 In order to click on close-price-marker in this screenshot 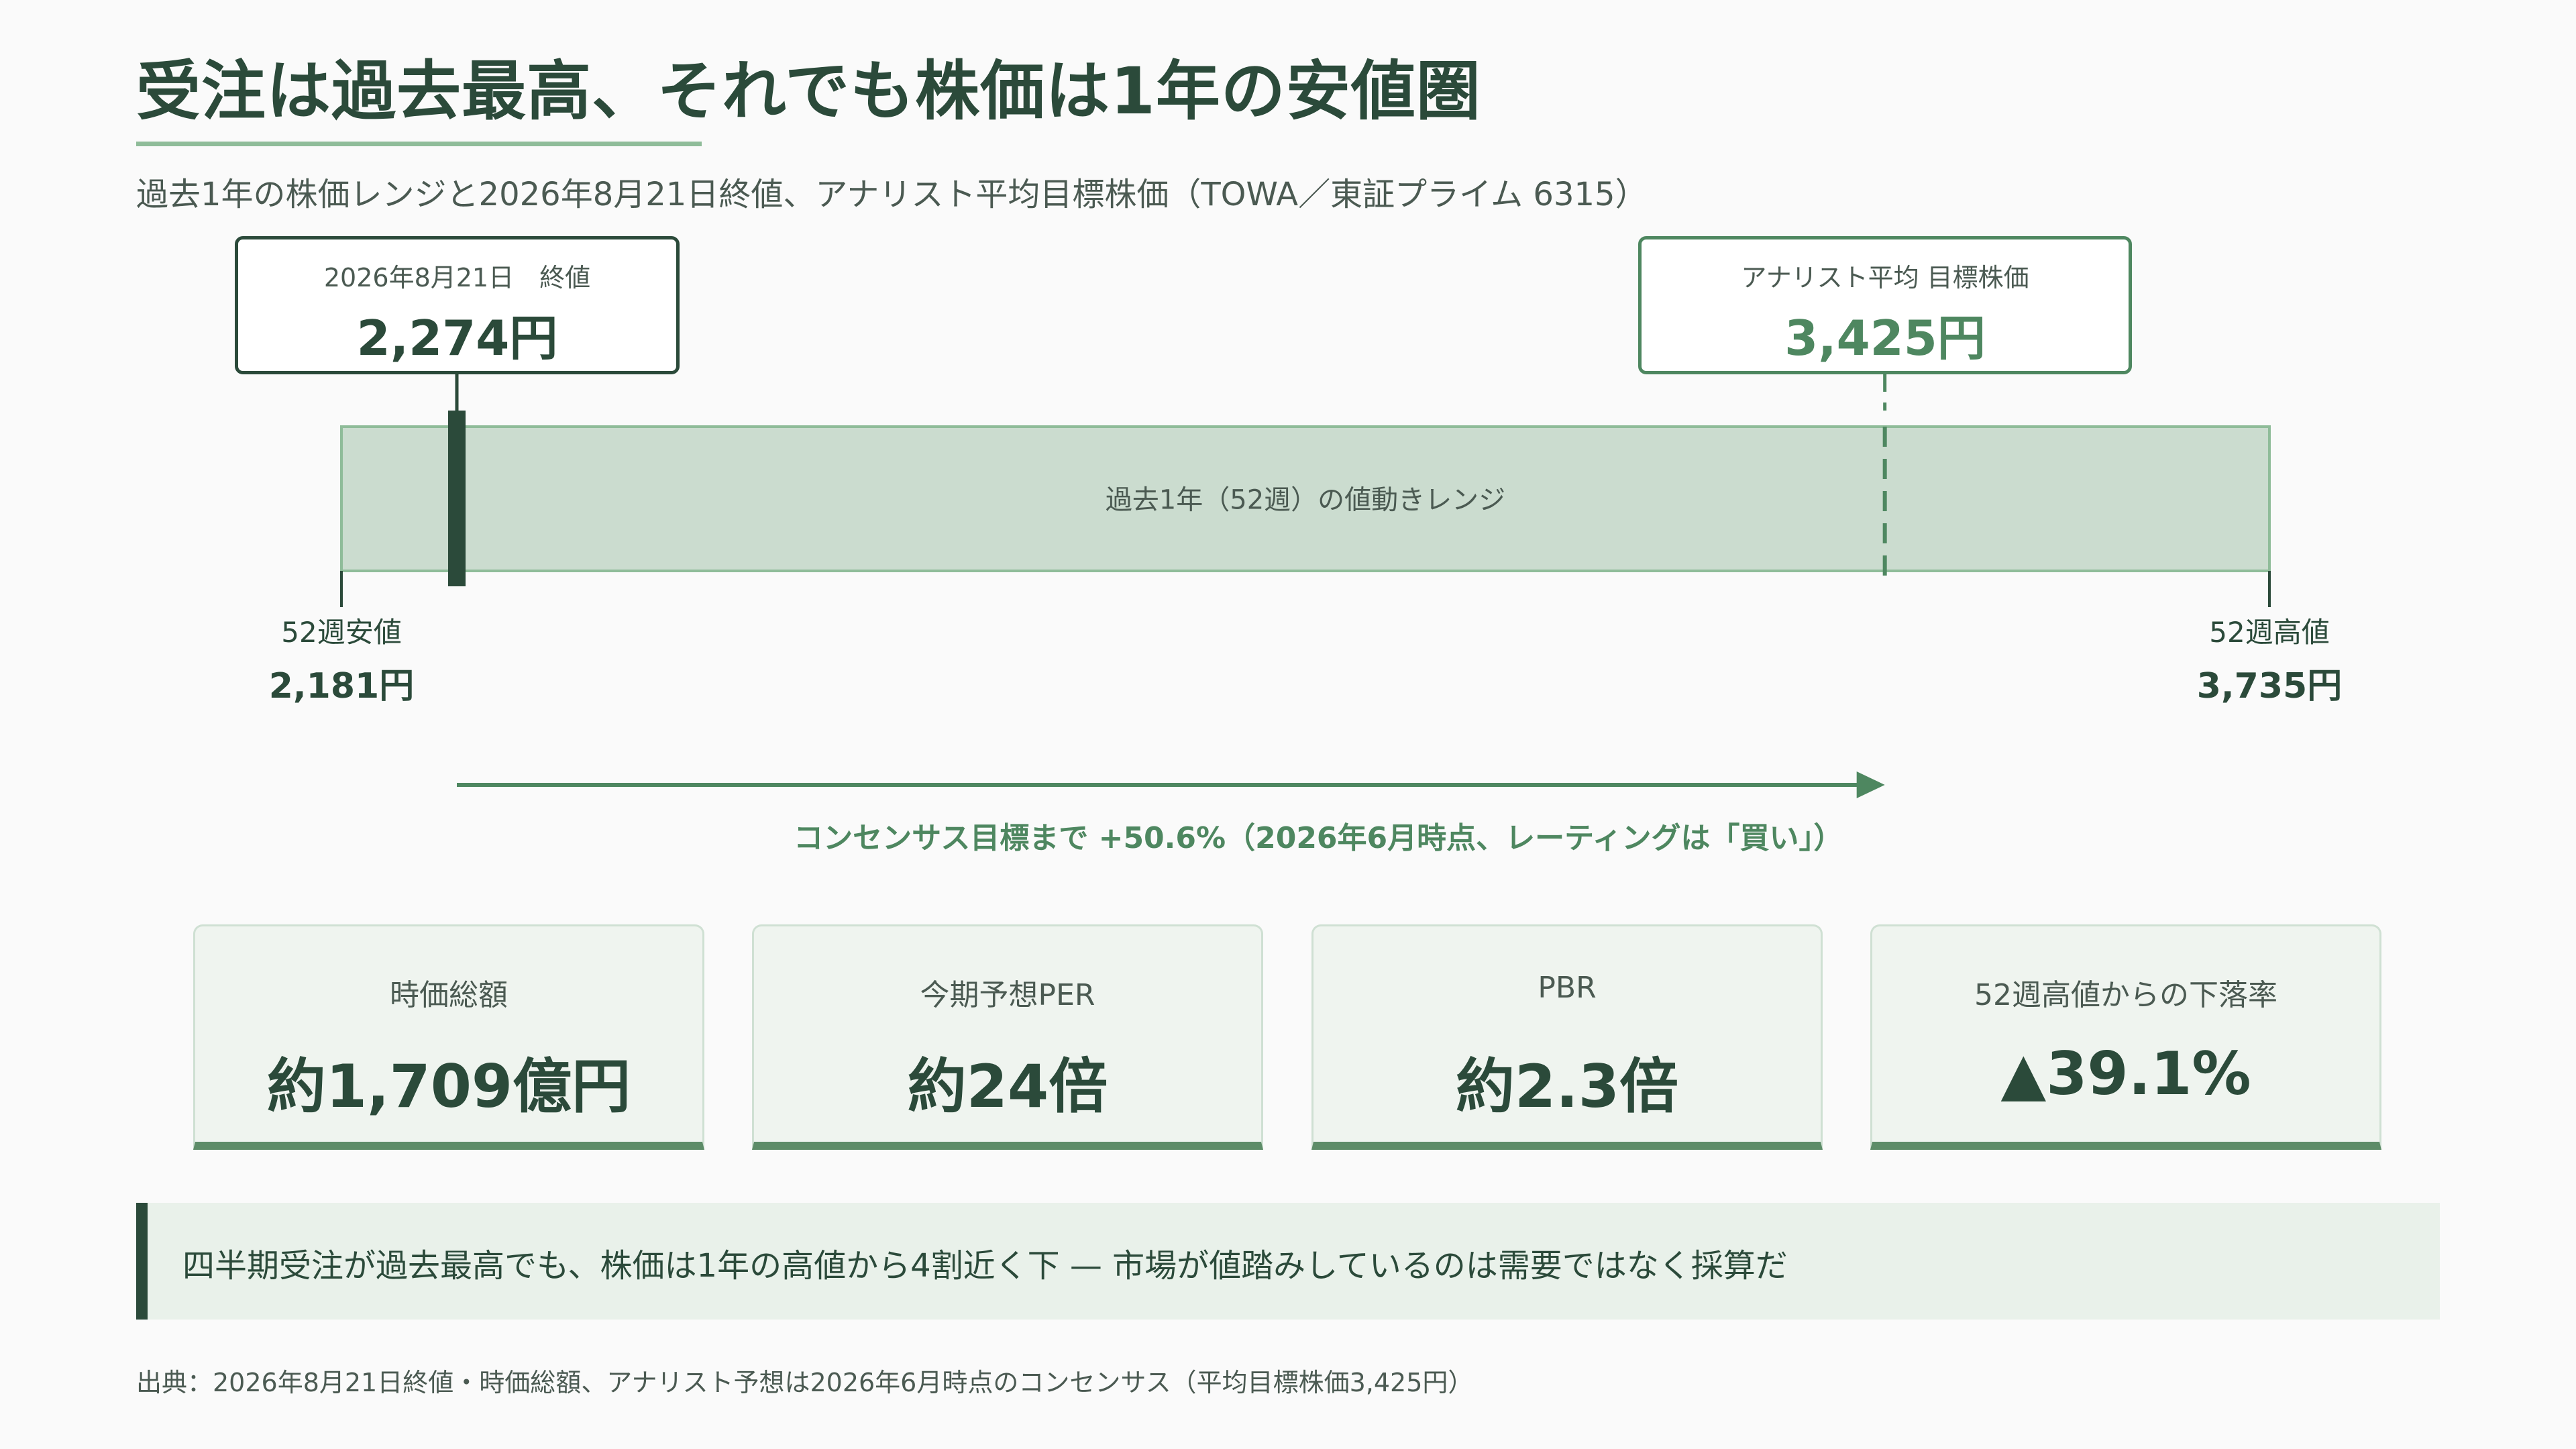, I will do `click(456, 498)`.